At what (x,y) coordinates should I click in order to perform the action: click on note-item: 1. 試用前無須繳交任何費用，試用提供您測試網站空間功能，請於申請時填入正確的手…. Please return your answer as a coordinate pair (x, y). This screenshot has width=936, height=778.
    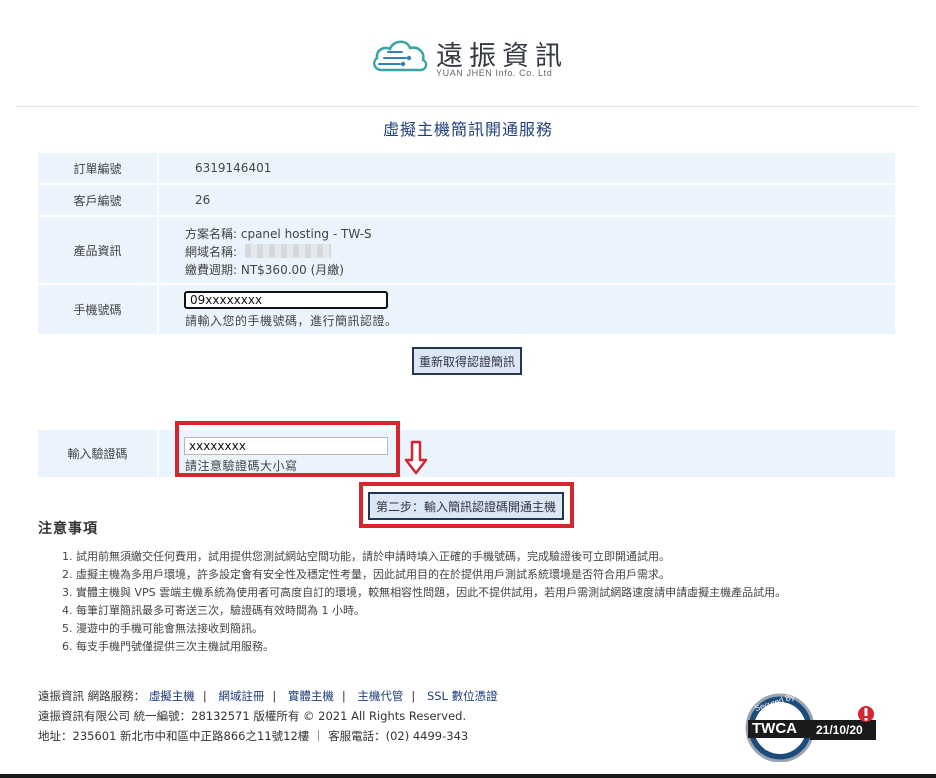
    Looking at the image, I should click on (366, 556).